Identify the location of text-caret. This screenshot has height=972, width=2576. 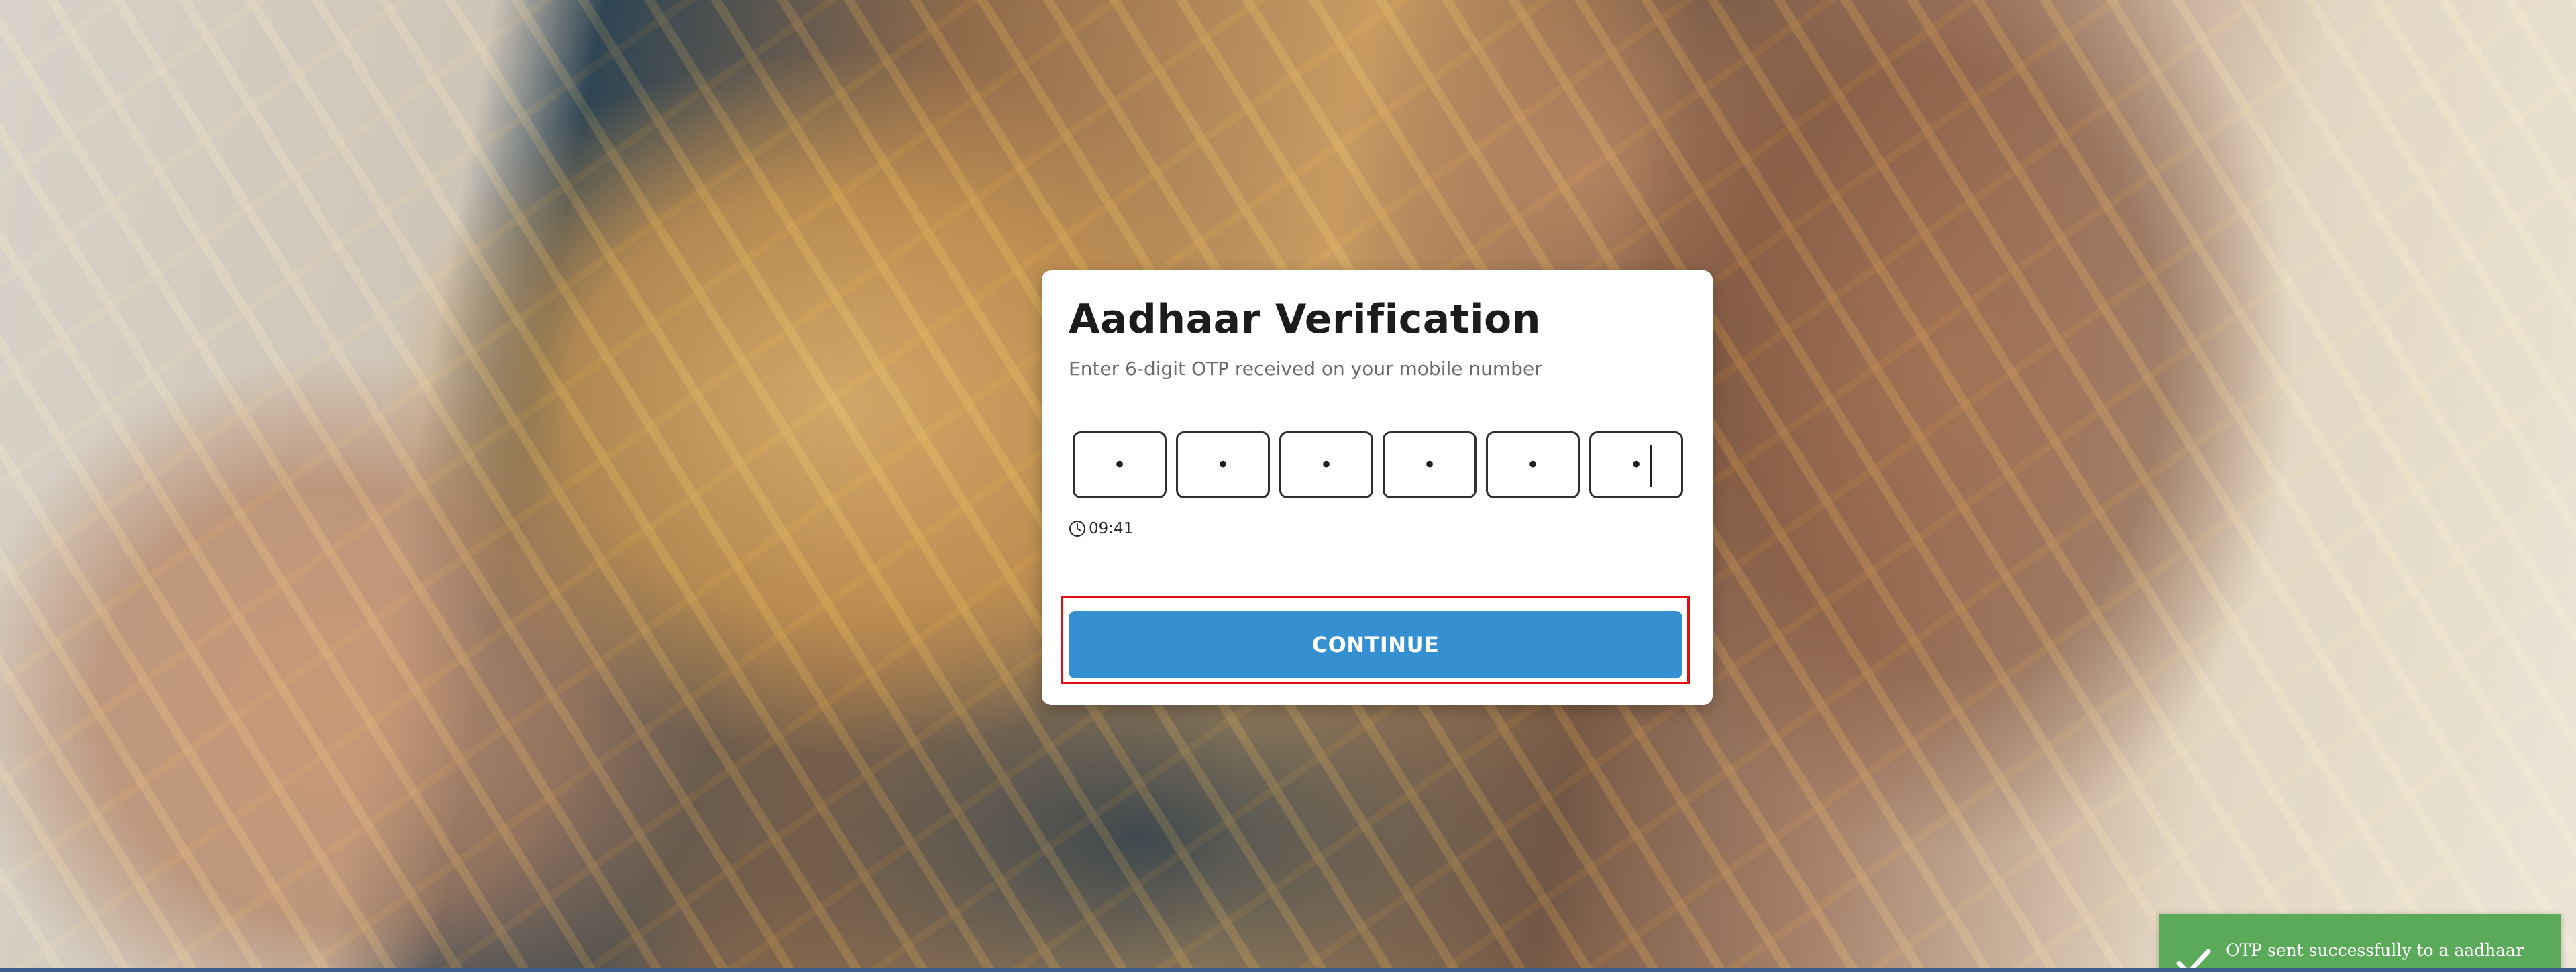
(1651, 466).